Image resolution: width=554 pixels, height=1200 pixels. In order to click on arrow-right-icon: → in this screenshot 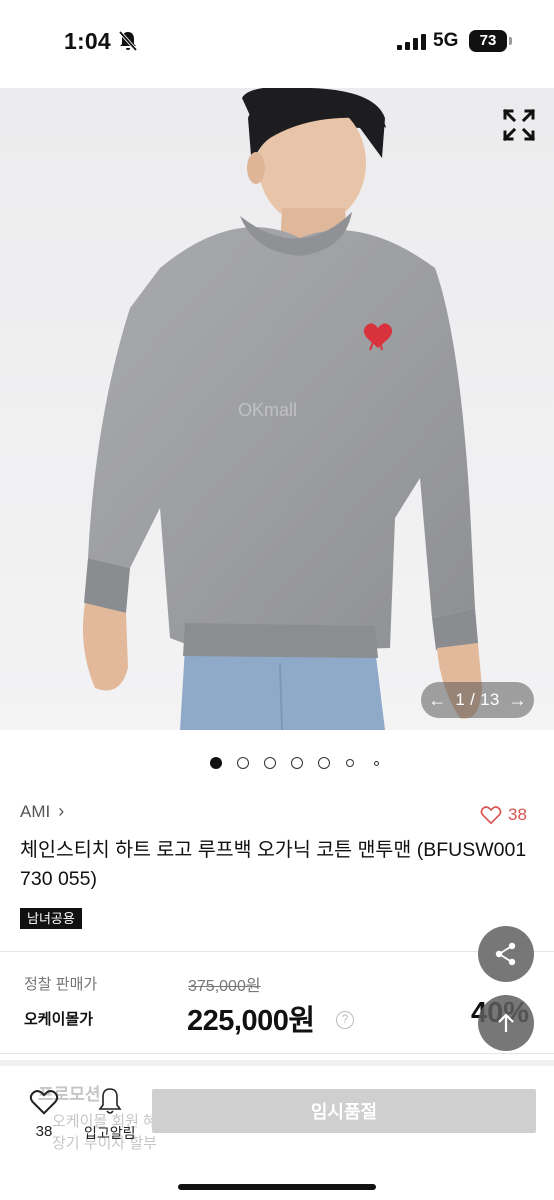, I will do `click(518, 700)`.